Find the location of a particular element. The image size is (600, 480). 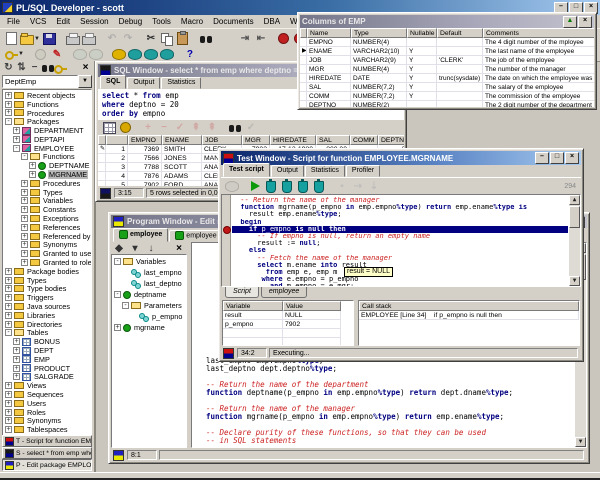

tree-item-views: + Views is located at coordinates (47, 385).